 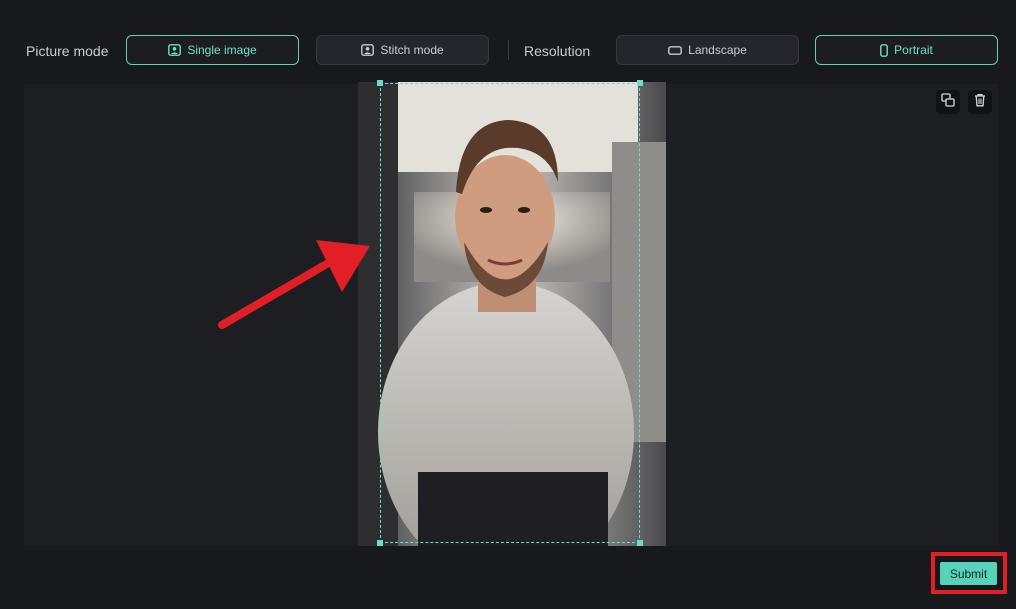 I want to click on stitch-mode-button: Stitch mode, so click(x=402, y=50).